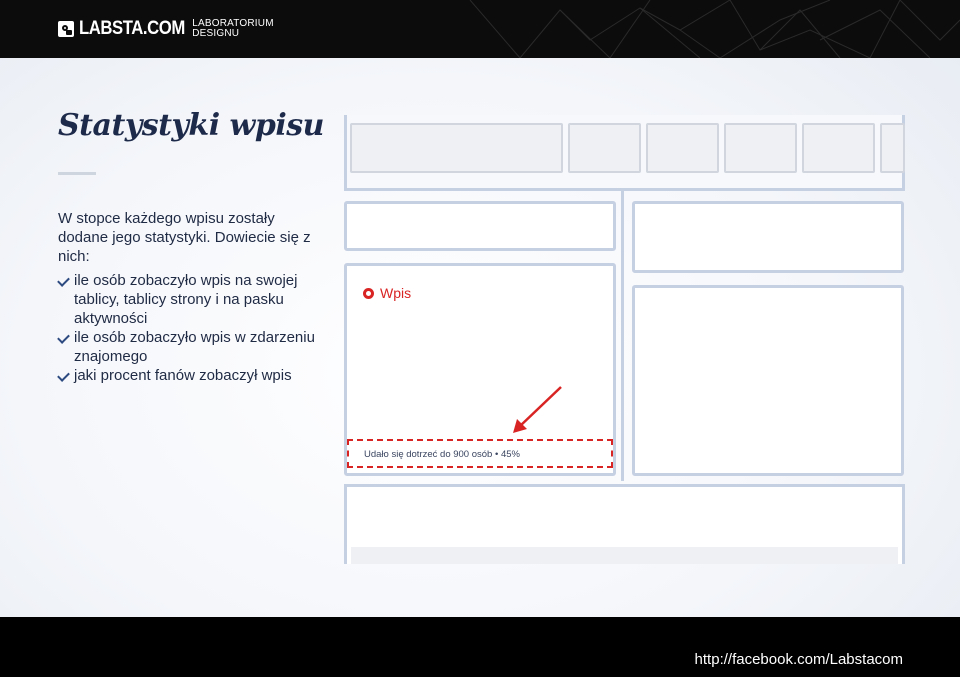 The image size is (960, 677). I want to click on title-divider, so click(77, 173).